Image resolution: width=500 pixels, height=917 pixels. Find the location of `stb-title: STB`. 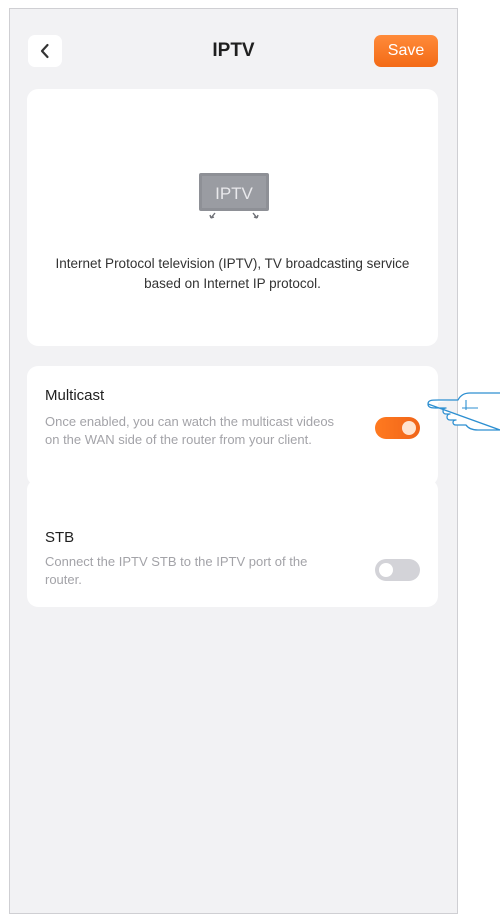

stb-title: STB is located at coordinates (60, 537).